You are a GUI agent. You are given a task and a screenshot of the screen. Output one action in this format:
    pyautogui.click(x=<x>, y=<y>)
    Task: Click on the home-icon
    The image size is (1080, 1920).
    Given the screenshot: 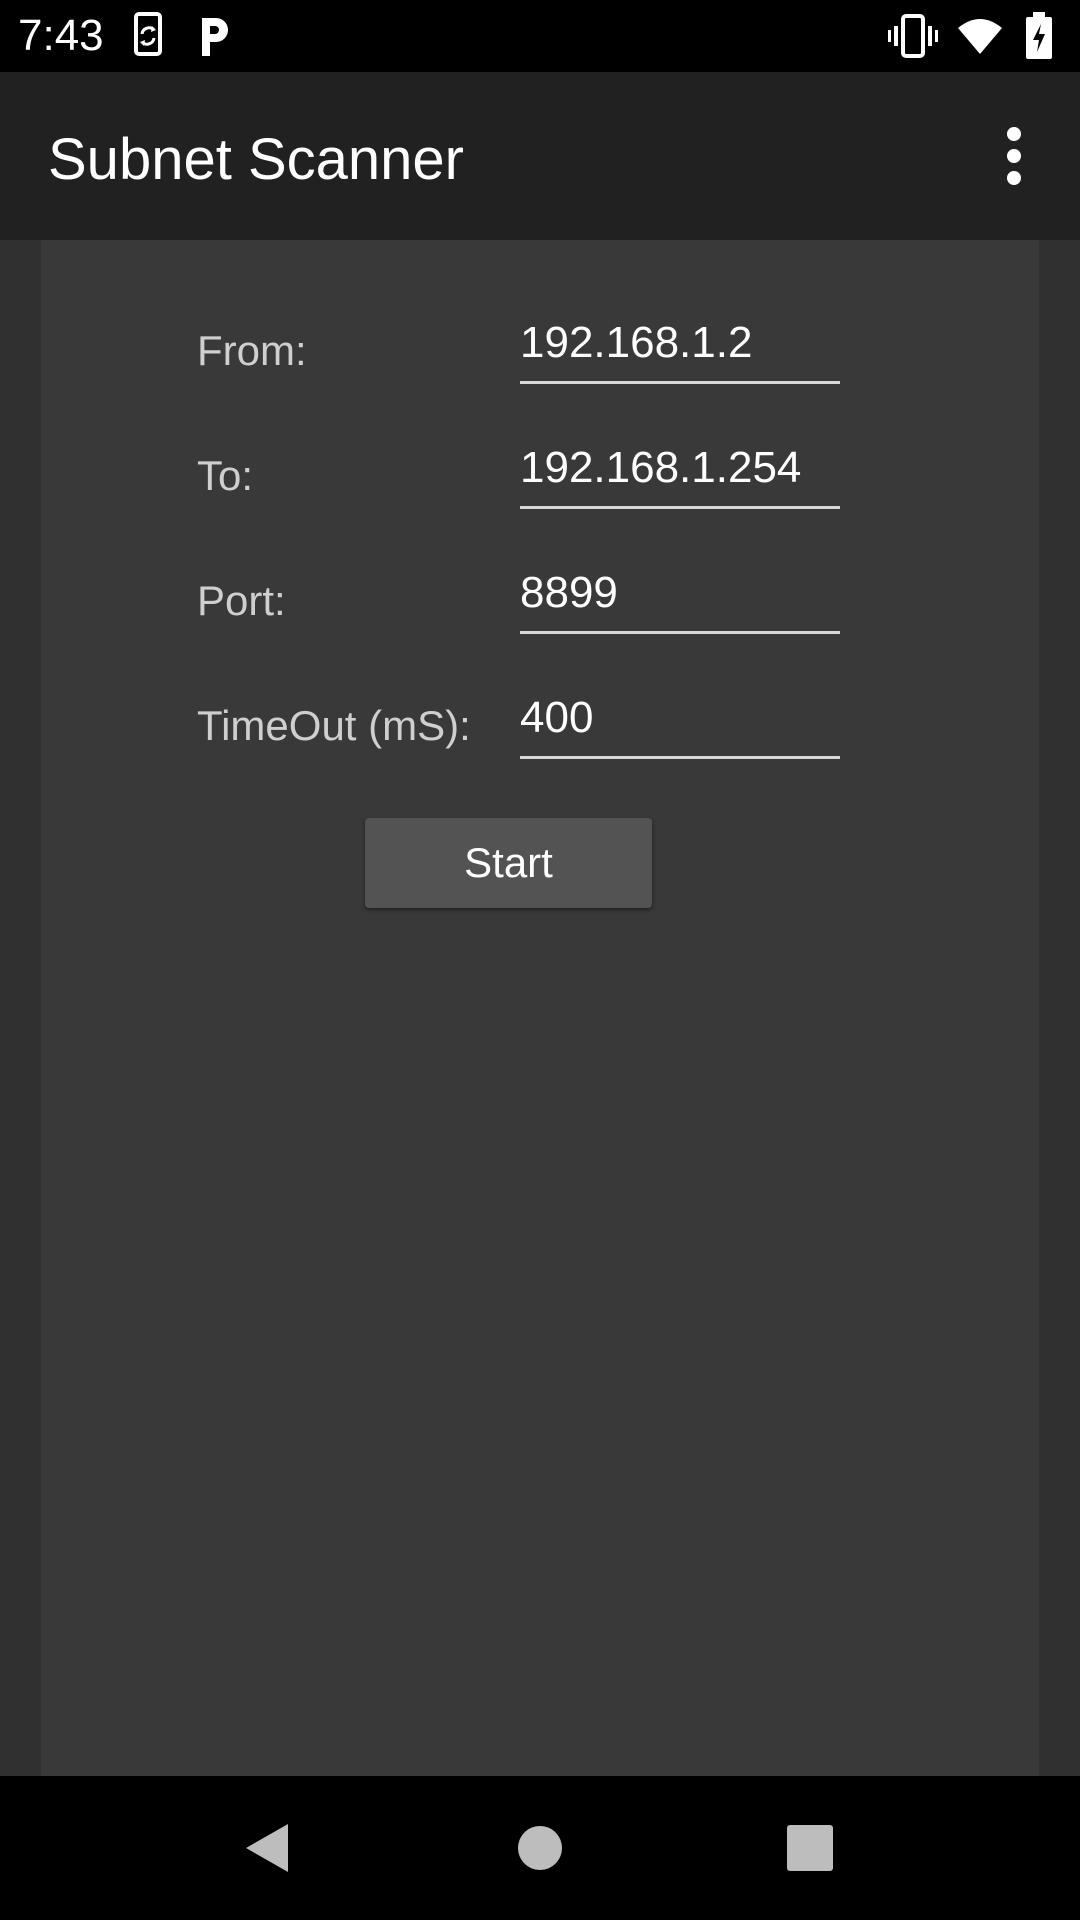 What is the action you would take?
    pyautogui.click(x=540, y=1848)
    